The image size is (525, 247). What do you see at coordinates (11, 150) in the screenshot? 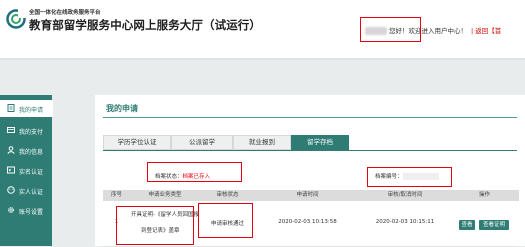
I see `user-info-icon` at bounding box center [11, 150].